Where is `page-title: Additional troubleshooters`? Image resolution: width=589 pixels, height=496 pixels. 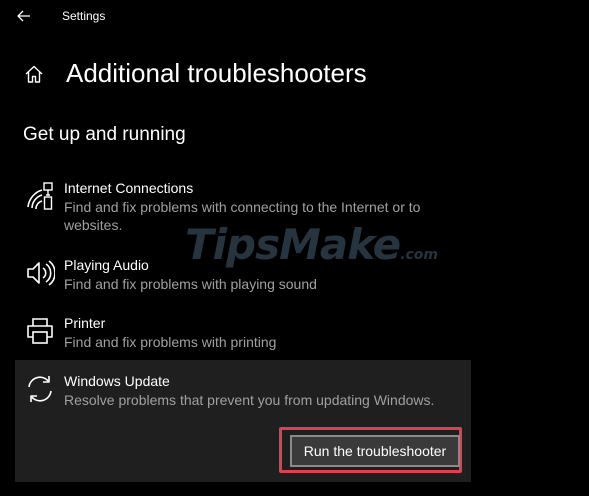 page-title: Additional troubleshooters is located at coordinates (216, 73).